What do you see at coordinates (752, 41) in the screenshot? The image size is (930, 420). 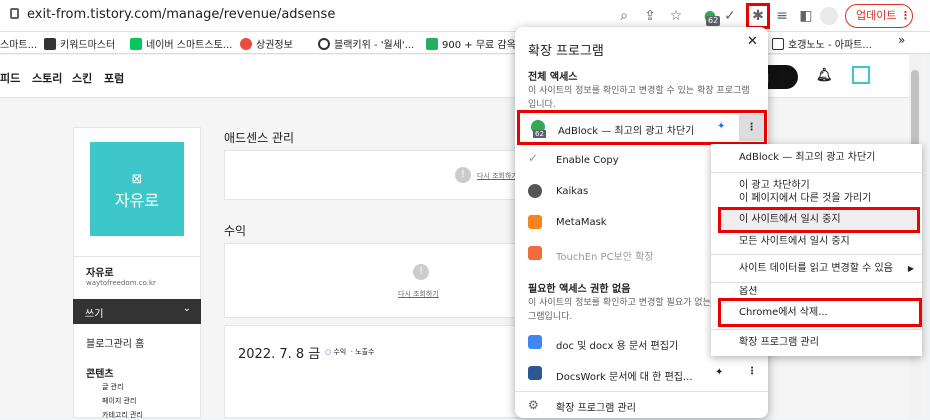 I see `close-icon: ✕` at bounding box center [752, 41].